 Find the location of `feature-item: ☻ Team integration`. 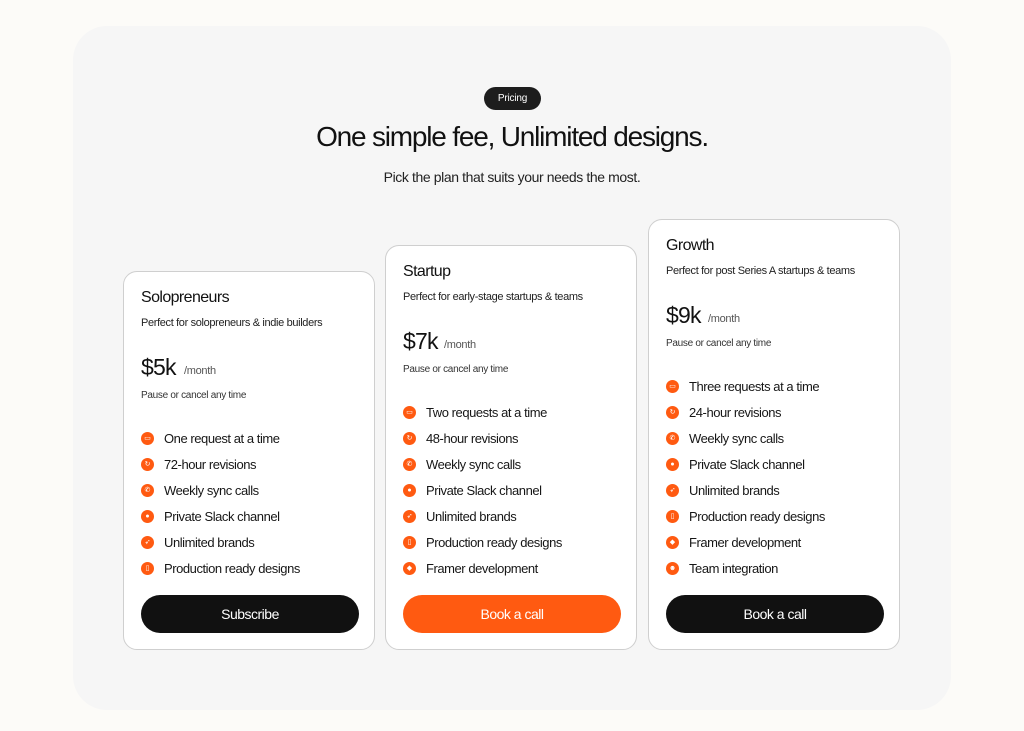

feature-item: ☻ Team integration is located at coordinates (745, 568).